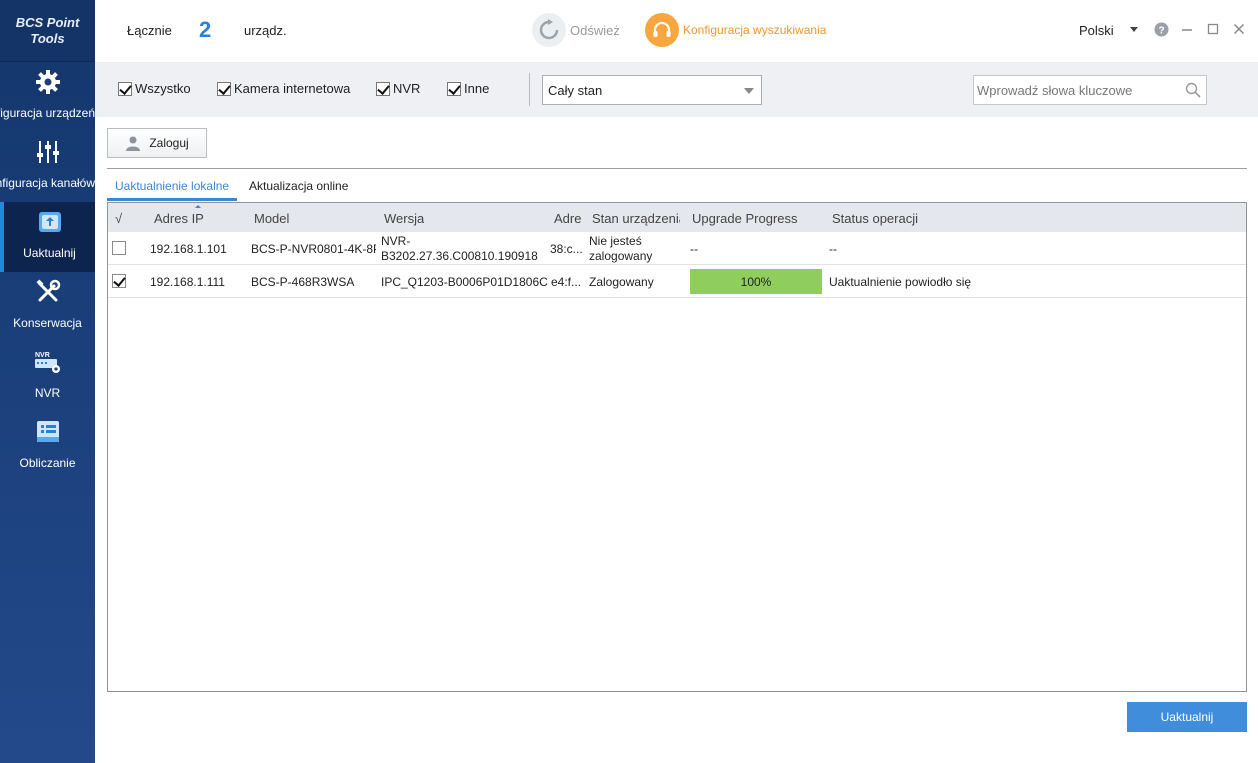  I want to click on sidebar-item-channel-config: Konfiguracja kanałów, so click(47, 167).